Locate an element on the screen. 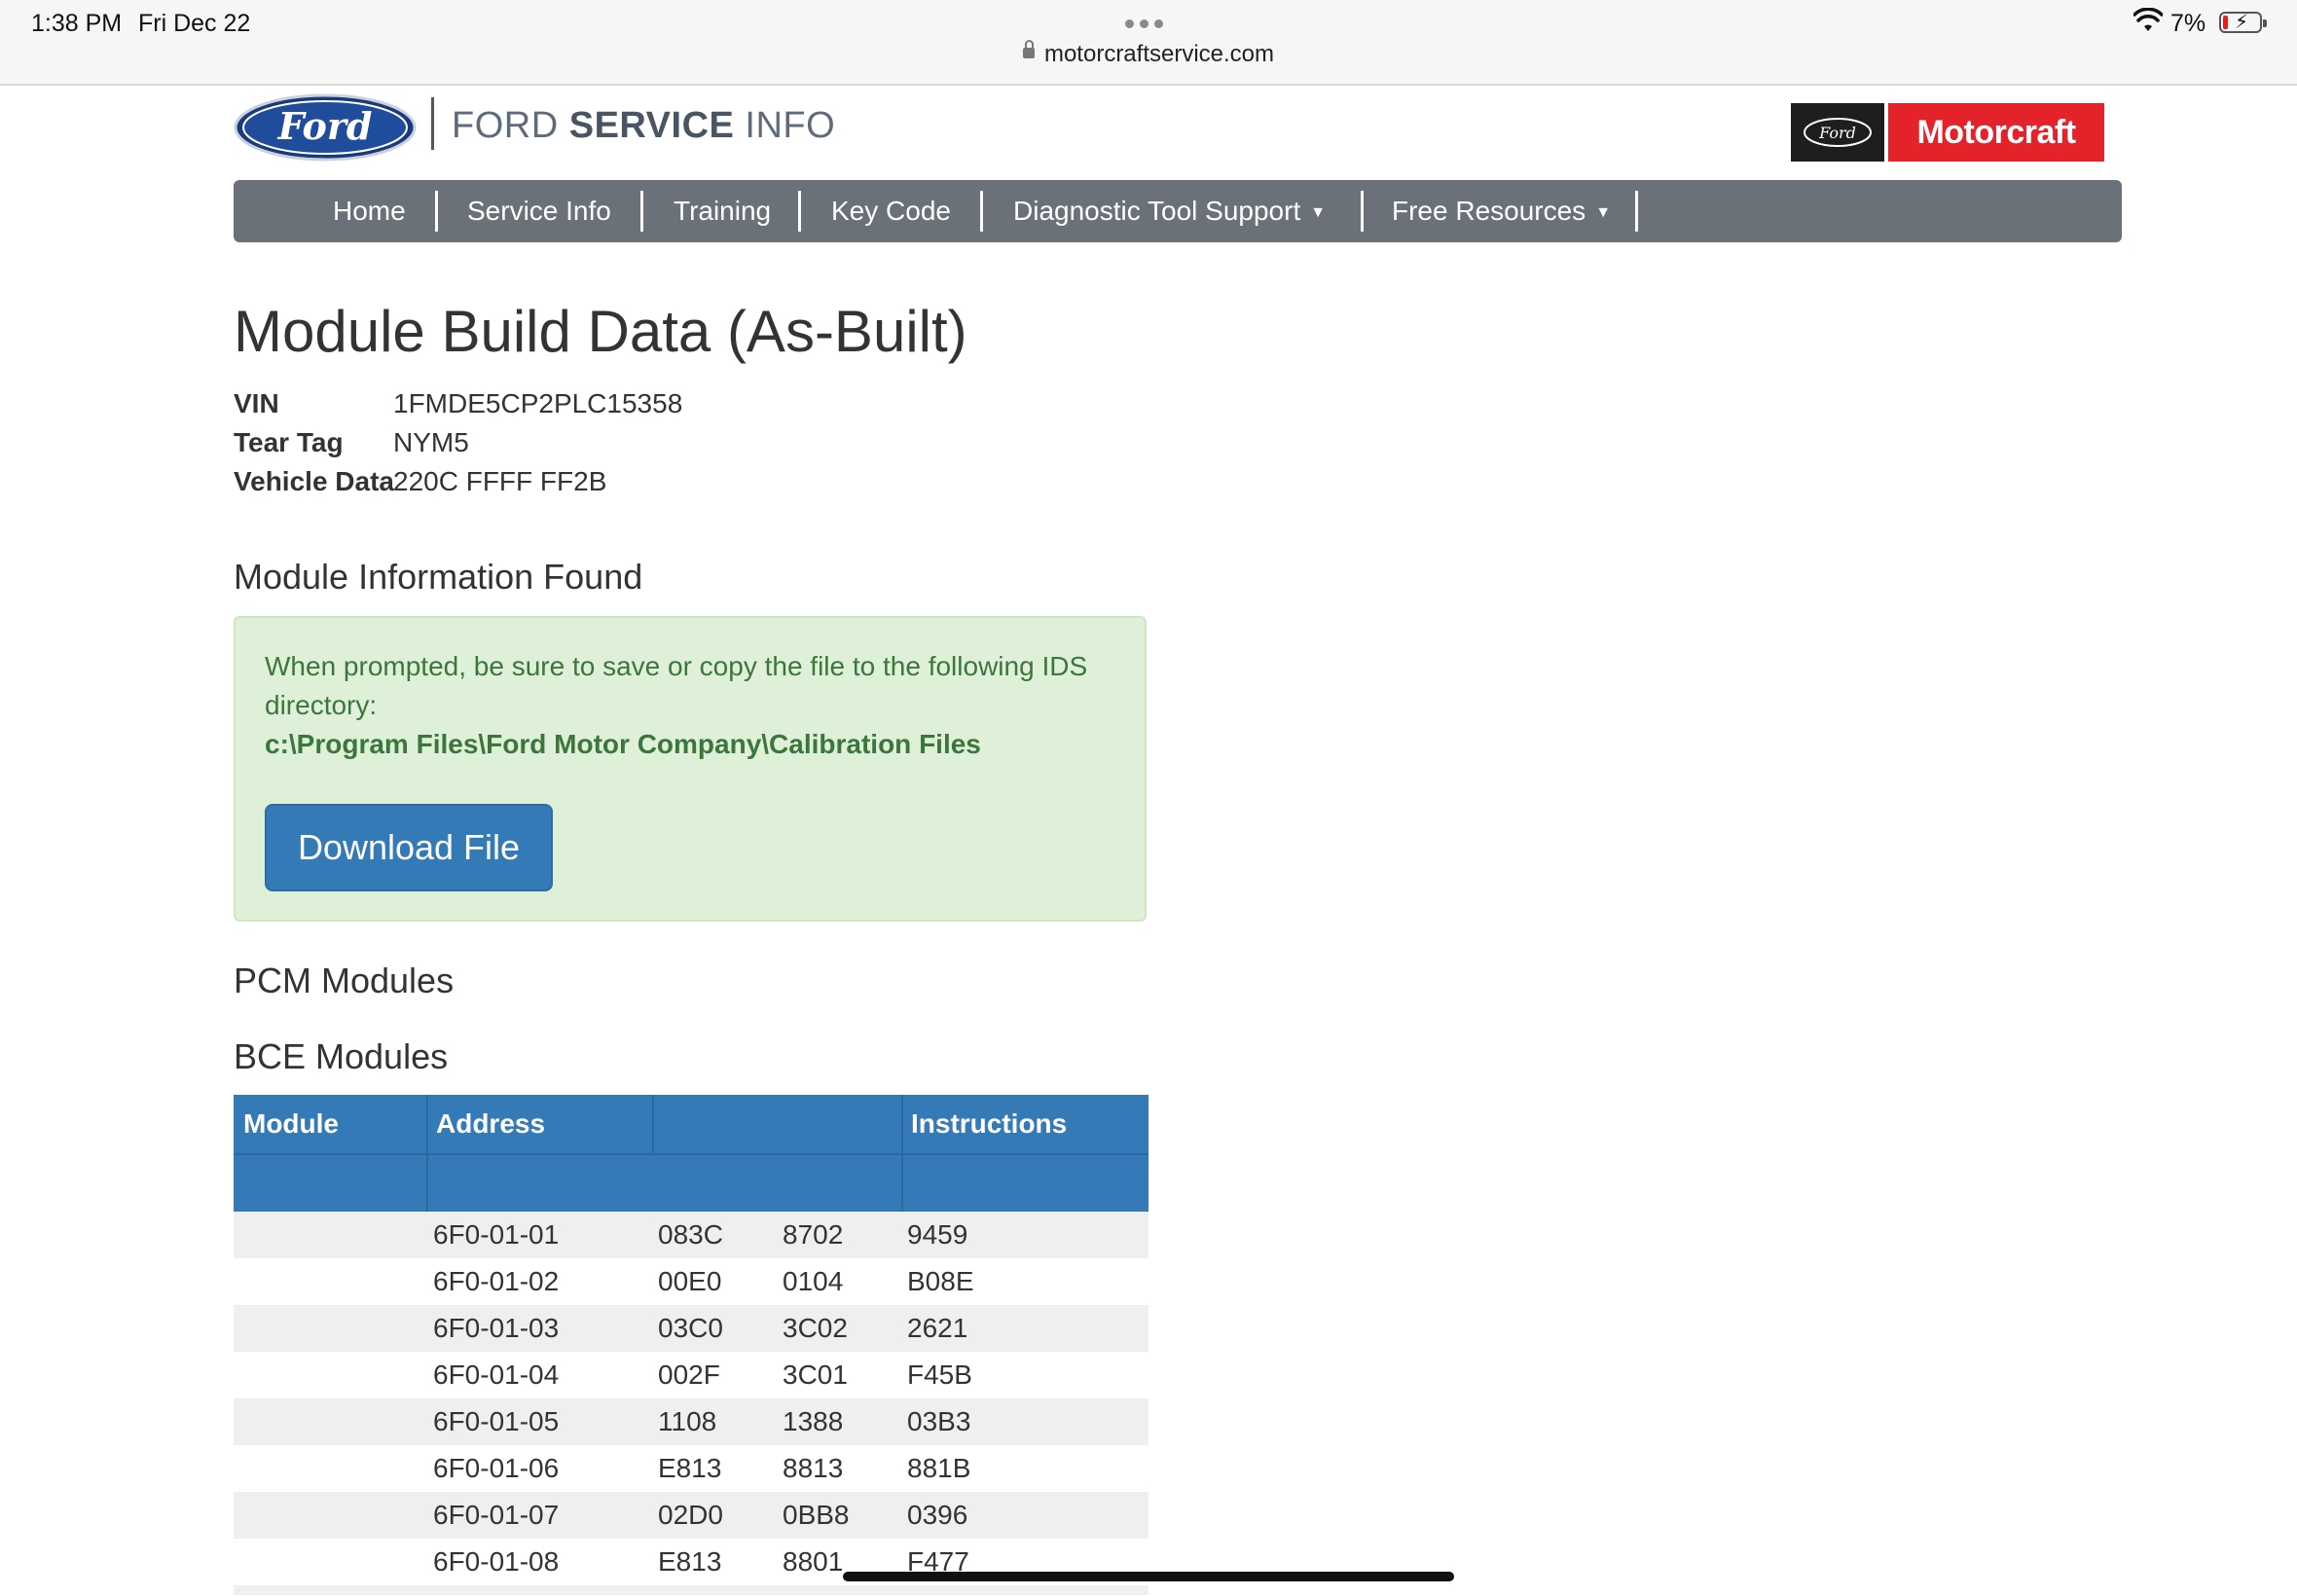  tear-tag-value: NYM5 is located at coordinates (431, 442).